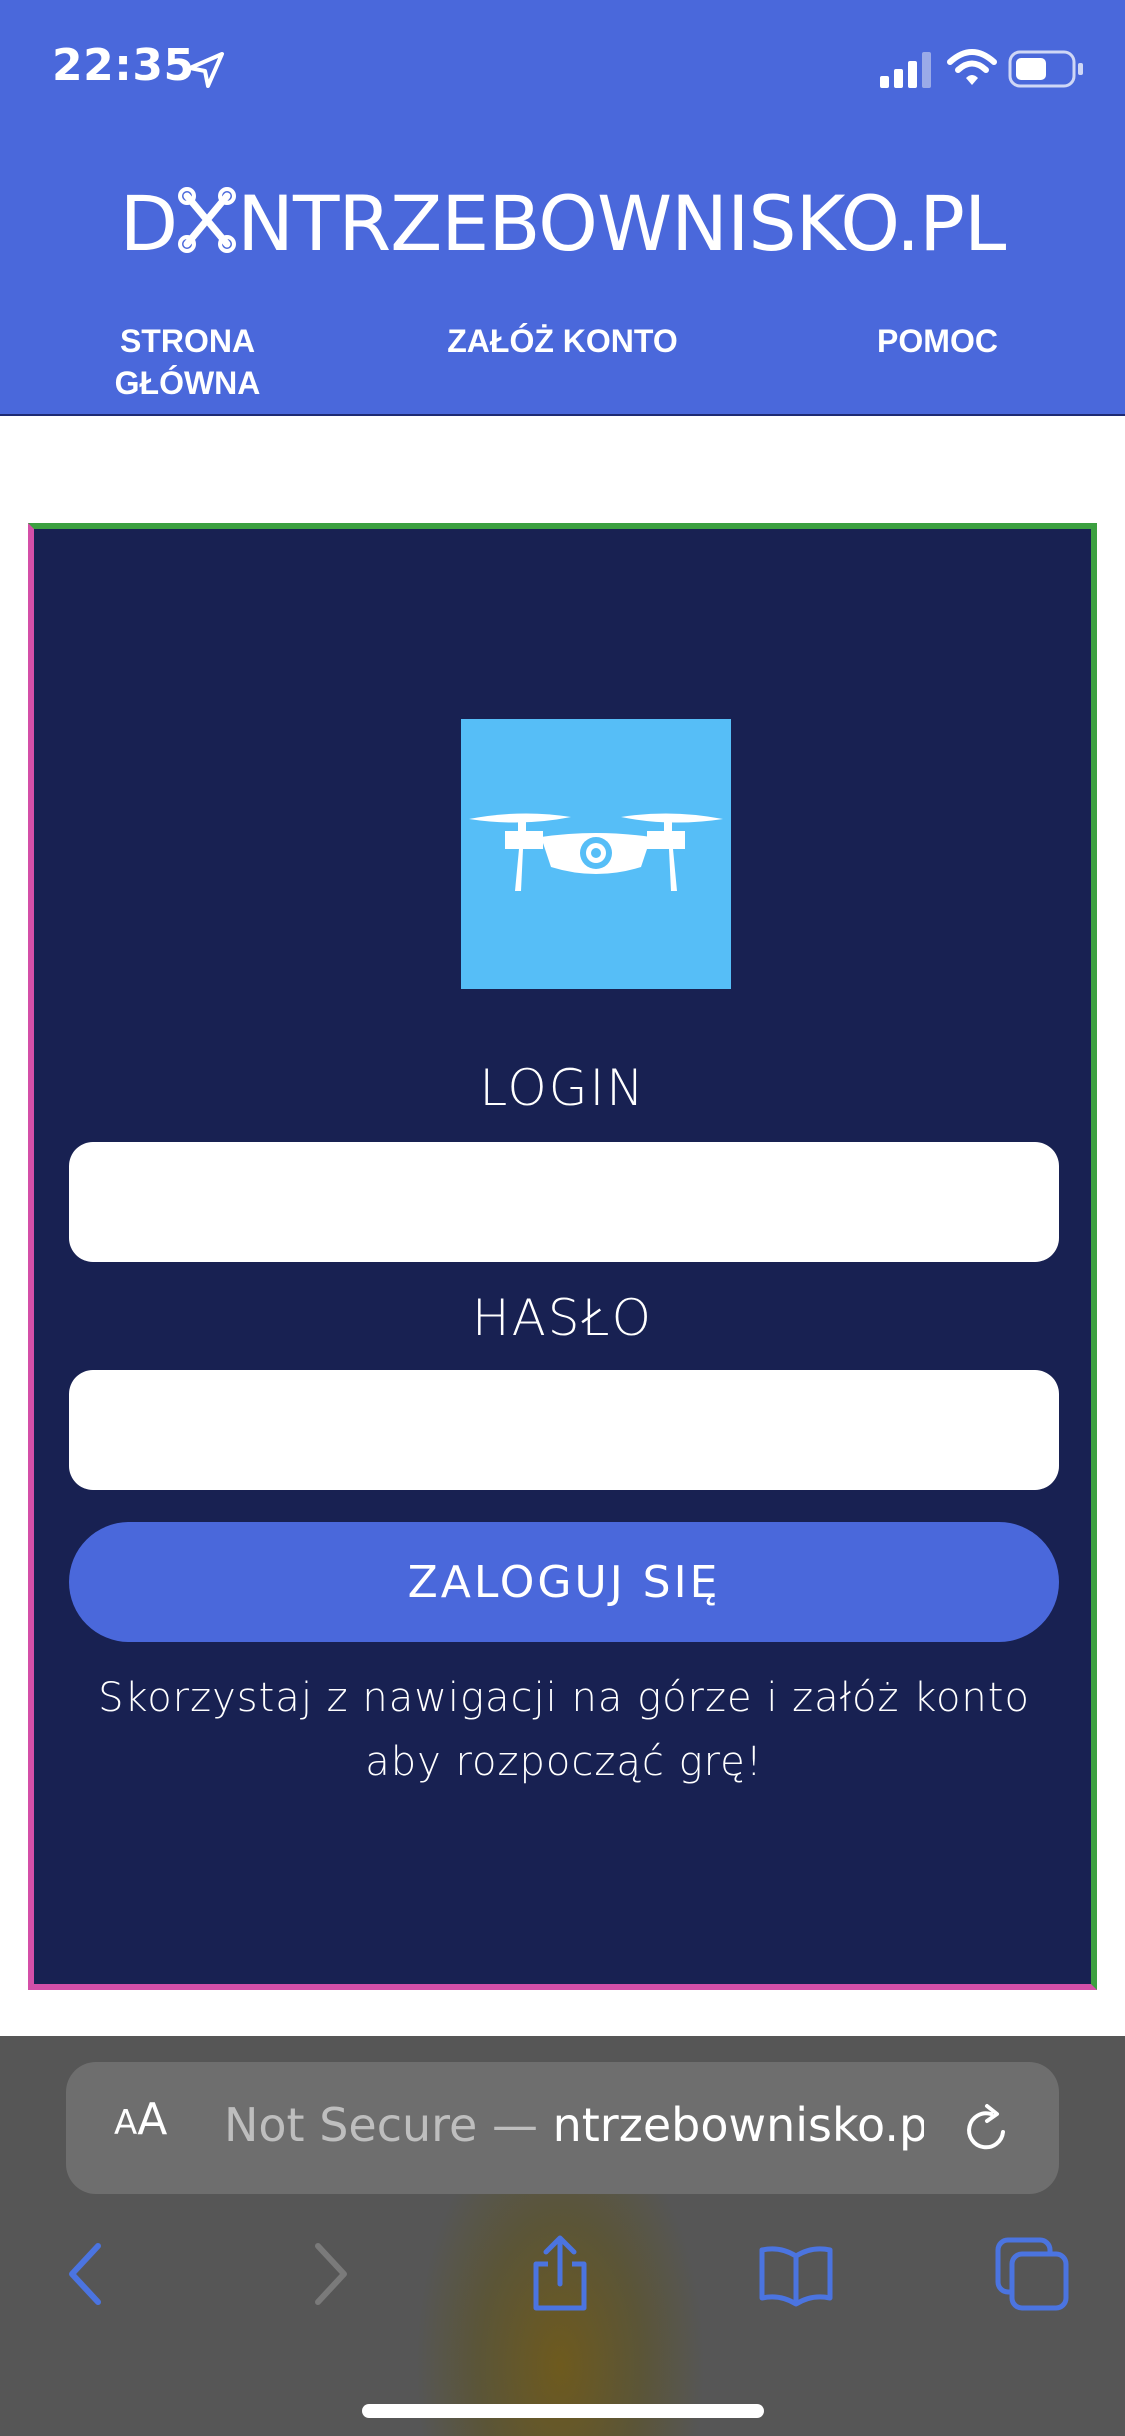 The image size is (1125, 2436). I want to click on login-input, so click(564, 1202).